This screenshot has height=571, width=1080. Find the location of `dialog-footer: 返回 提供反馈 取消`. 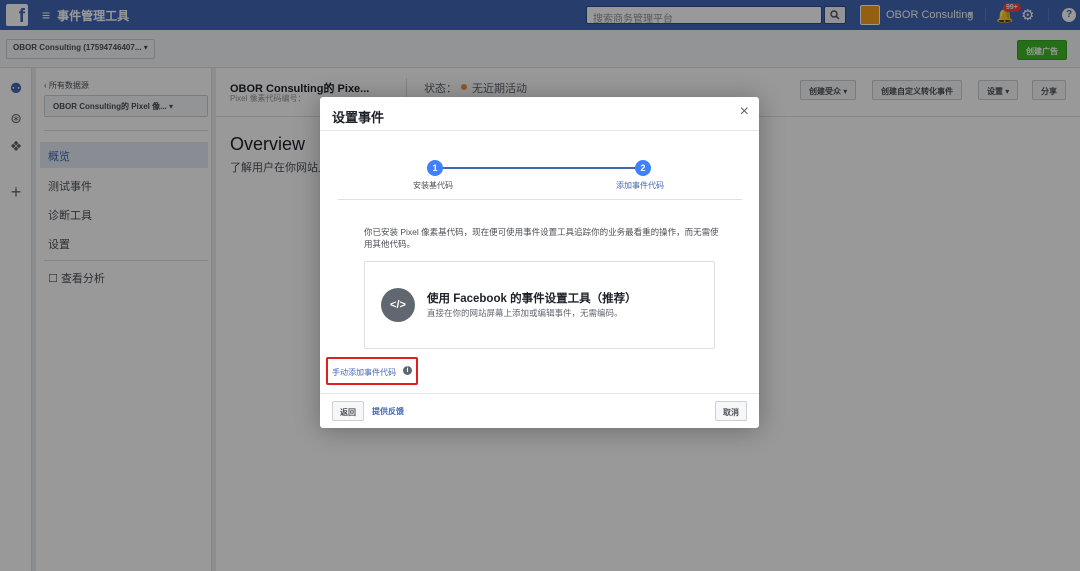

dialog-footer: 返回 提供反馈 取消 is located at coordinates (539, 410).